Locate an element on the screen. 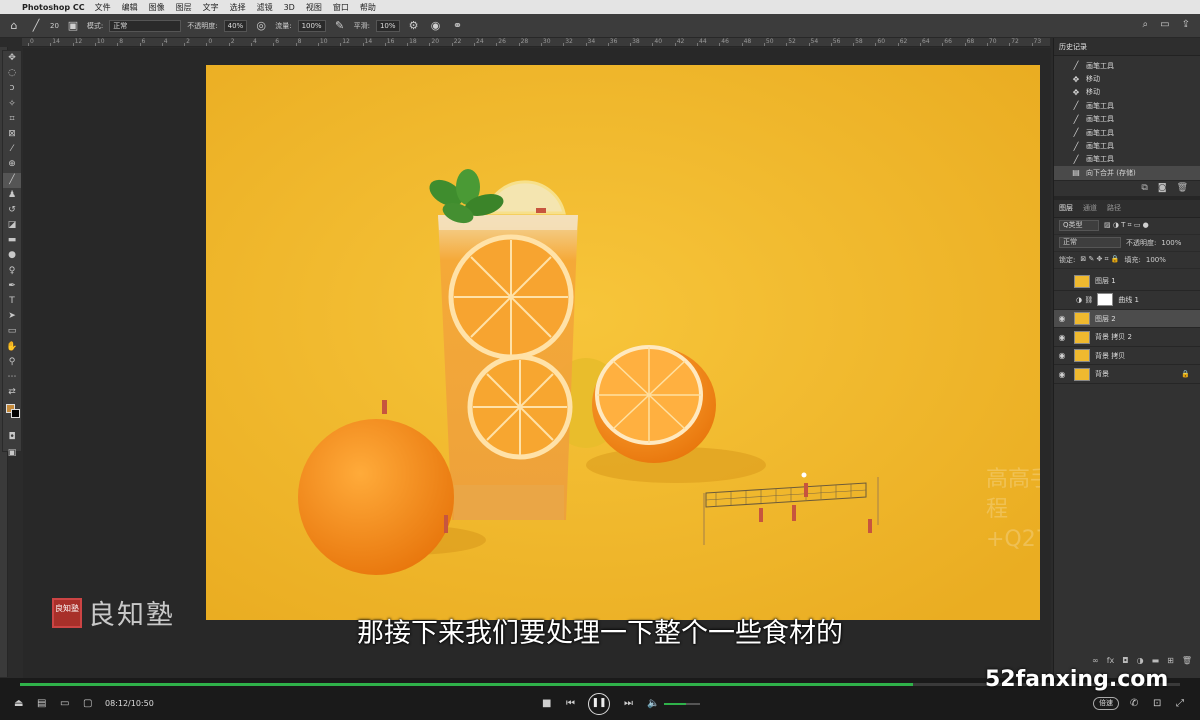 The width and height of the screenshot is (1200, 720). type-tool-icon: T is located at coordinates (12, 301).